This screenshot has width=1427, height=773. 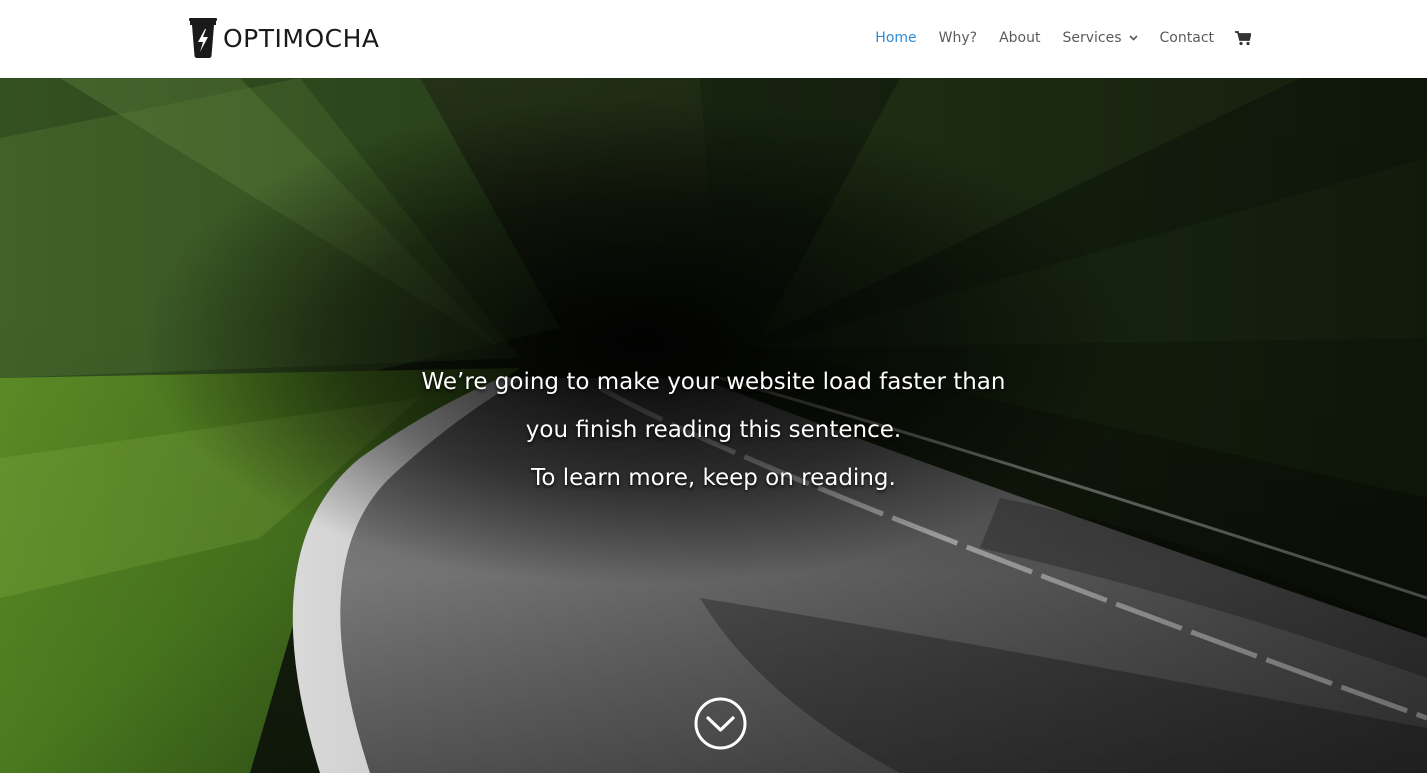 I want to click on chevron-down-icon, so click(x=1133, y=38).